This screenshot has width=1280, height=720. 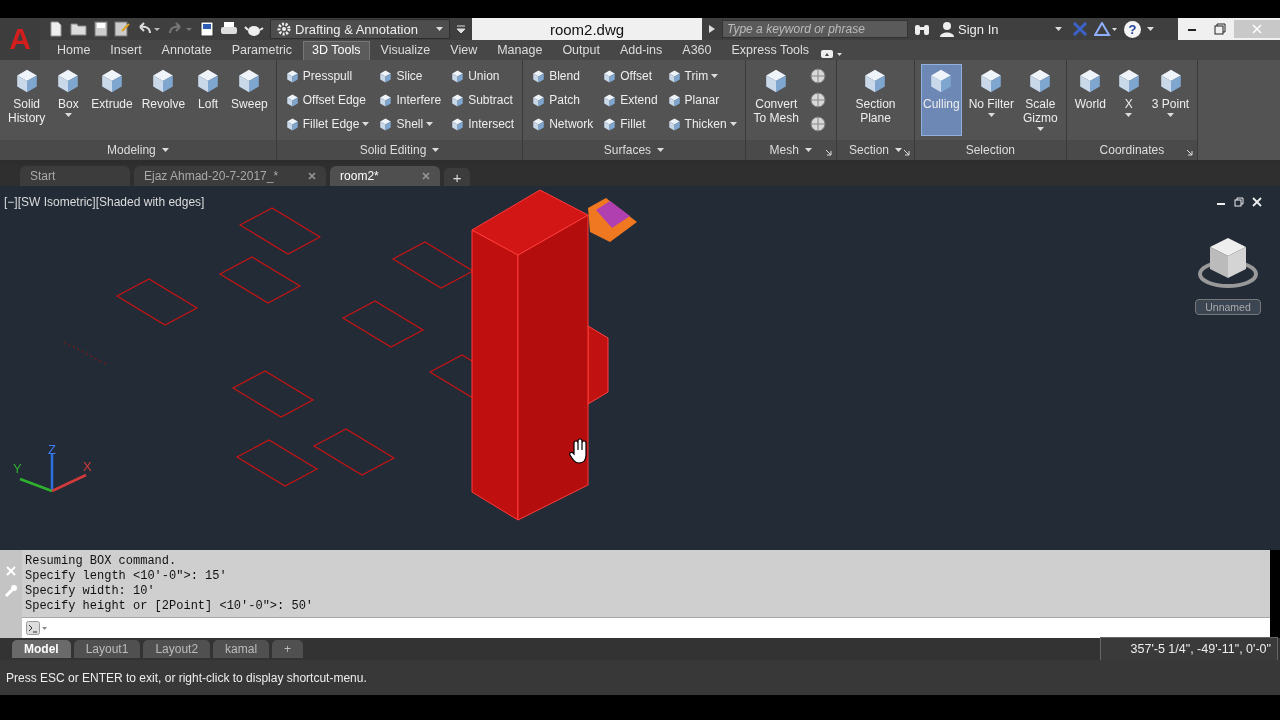 What do you see at coordinates (138, 150) in the screenshot?
I see `panel-title: Modeling` at bounding box center [138, 150].